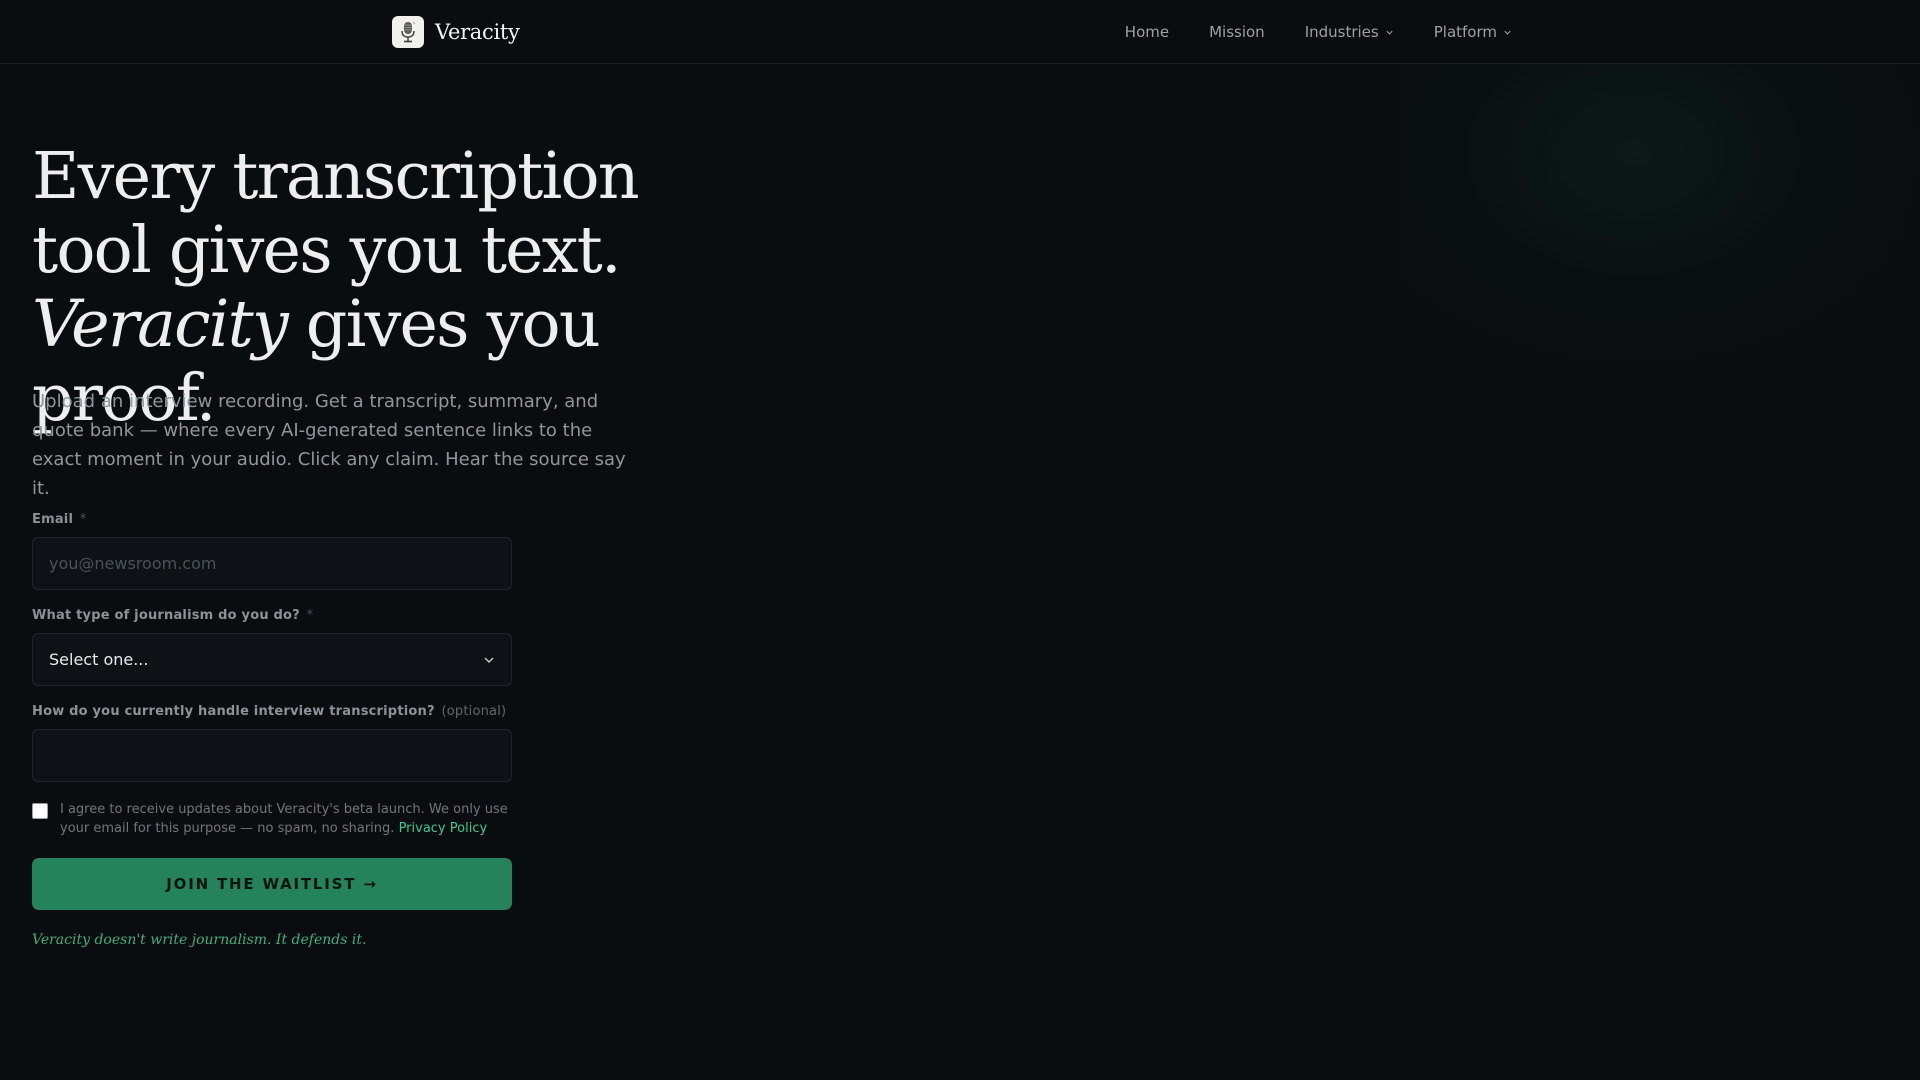 The image size is (1920, 1080). I want to click on nav-item-industries: Industries, so click(1349, 32).